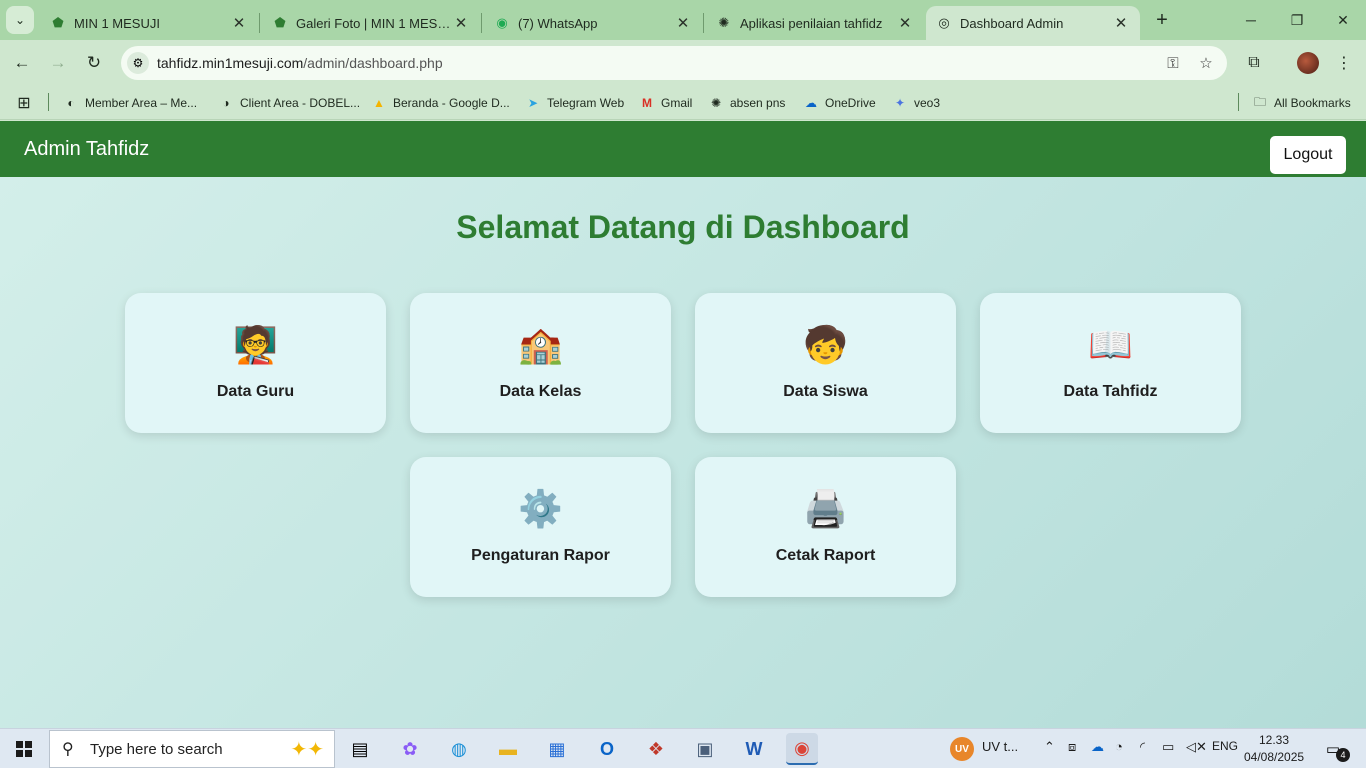 The image size is (1366, 768). What do you see at coordinates (1173, 63) in the screenshot?
I see `password-key-icon: ⚿` at bounding box center [1173, 63].